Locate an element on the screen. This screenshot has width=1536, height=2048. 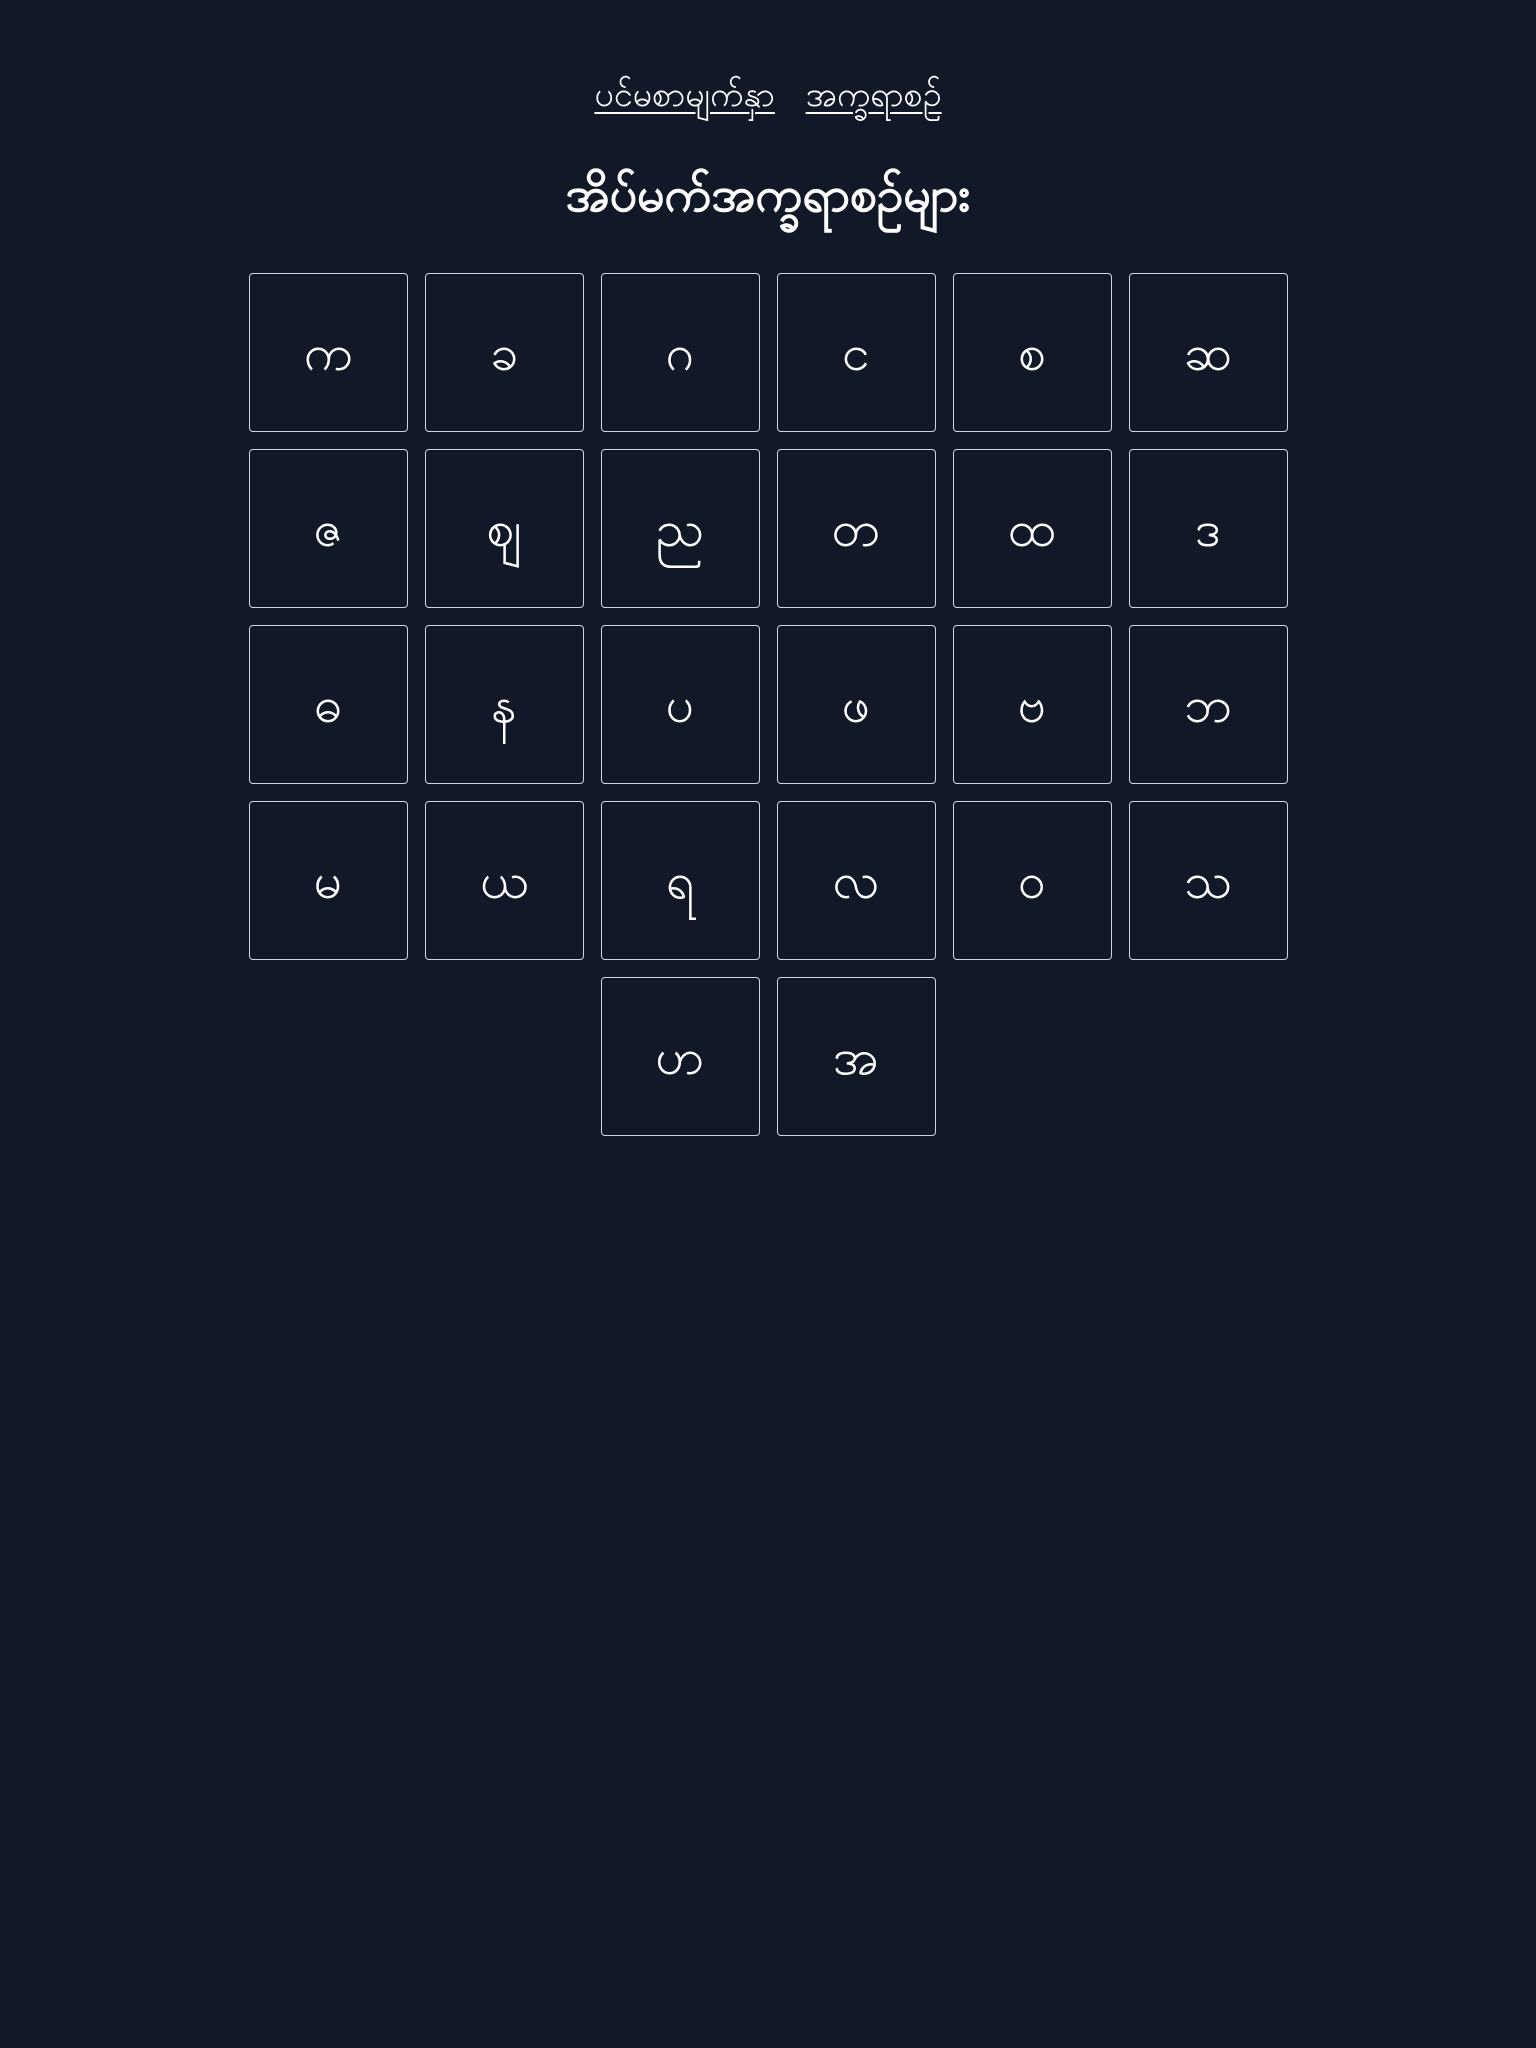
nav-link-alphabet: အက္ခရာစဉ် is located at coordinates (874, 95).